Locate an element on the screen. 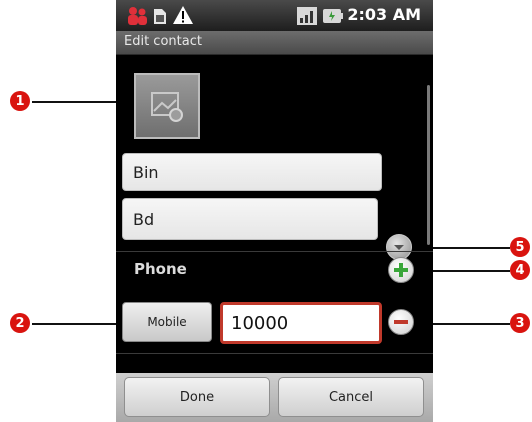 The image size is (532, 422). status-time: 2:03 AM is located at coordinates (384, 14).